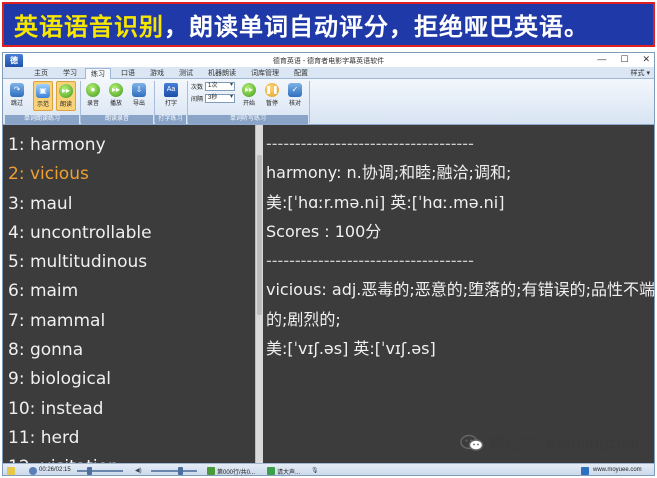 The height and width of the screenshot is (478, 657). I want to click on entry-phonetic: 美:[ˈhɑːr.mə.ni] 英:[ˈhɑː.mə.ni], so click(385, 202).